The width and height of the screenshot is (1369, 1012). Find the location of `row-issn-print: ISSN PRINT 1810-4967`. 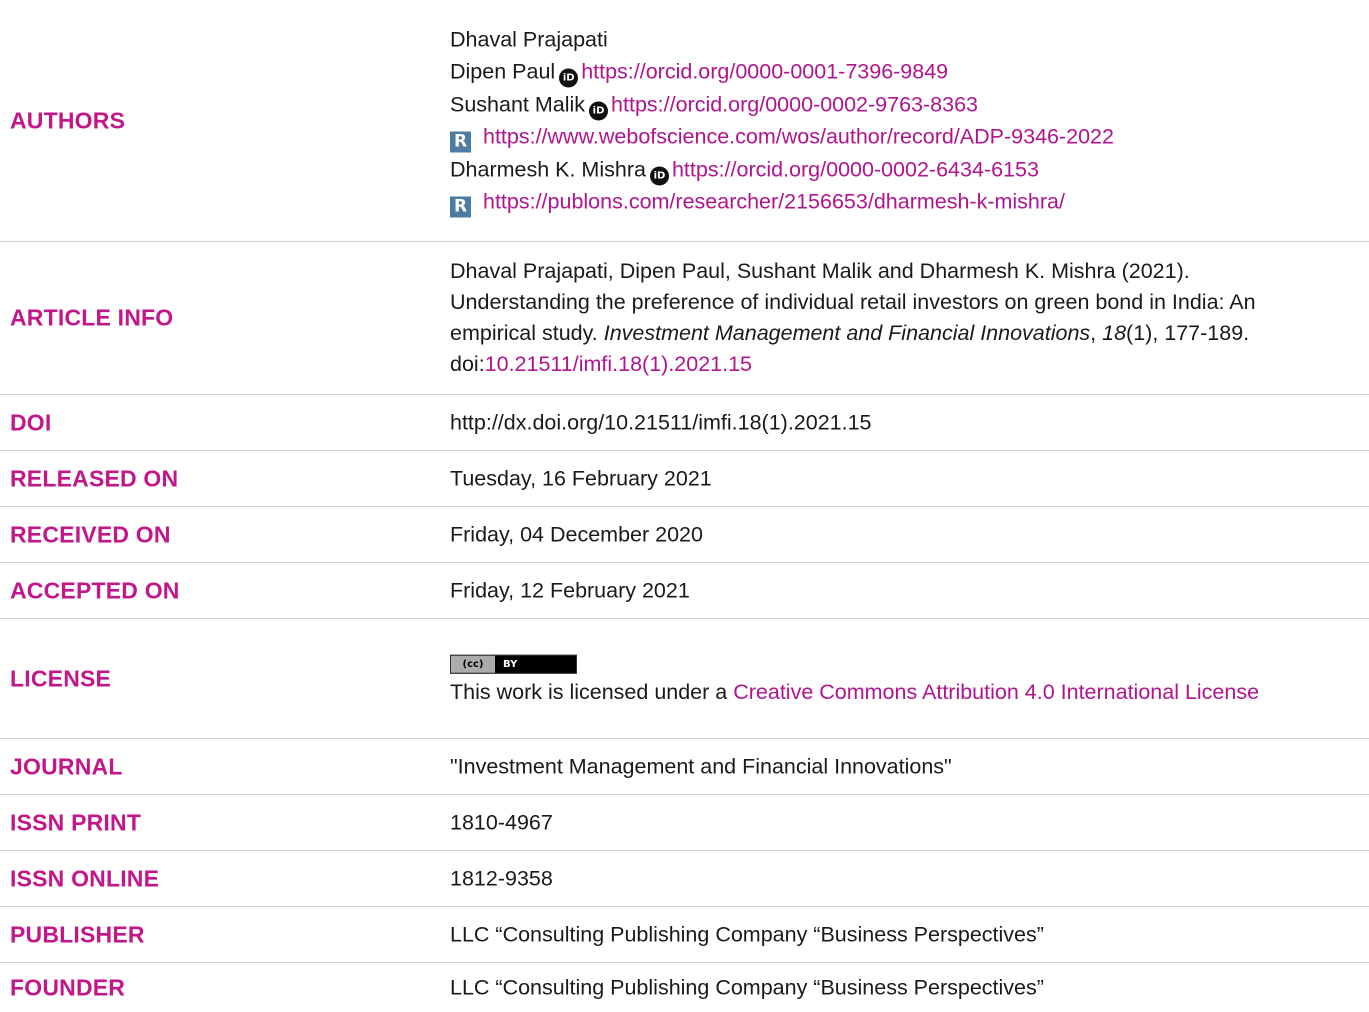

row-issn-print: ISSN PRINT 1810-4967 is located at coordinates (684, 823).